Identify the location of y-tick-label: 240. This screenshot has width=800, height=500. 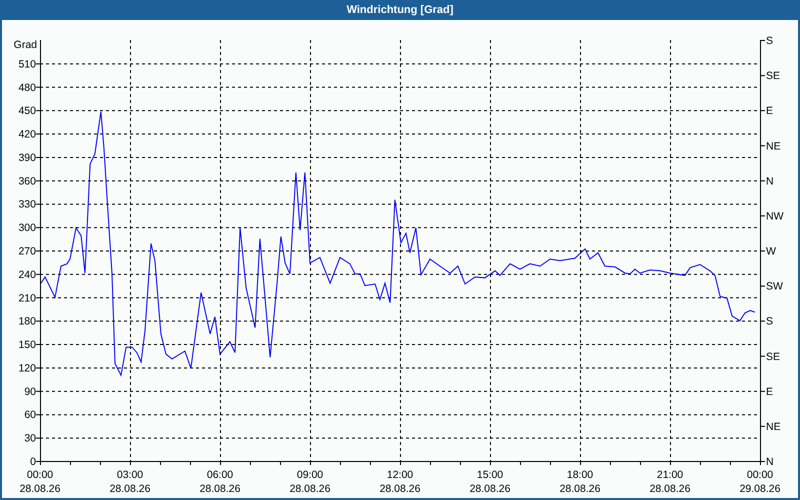
(27, 274).